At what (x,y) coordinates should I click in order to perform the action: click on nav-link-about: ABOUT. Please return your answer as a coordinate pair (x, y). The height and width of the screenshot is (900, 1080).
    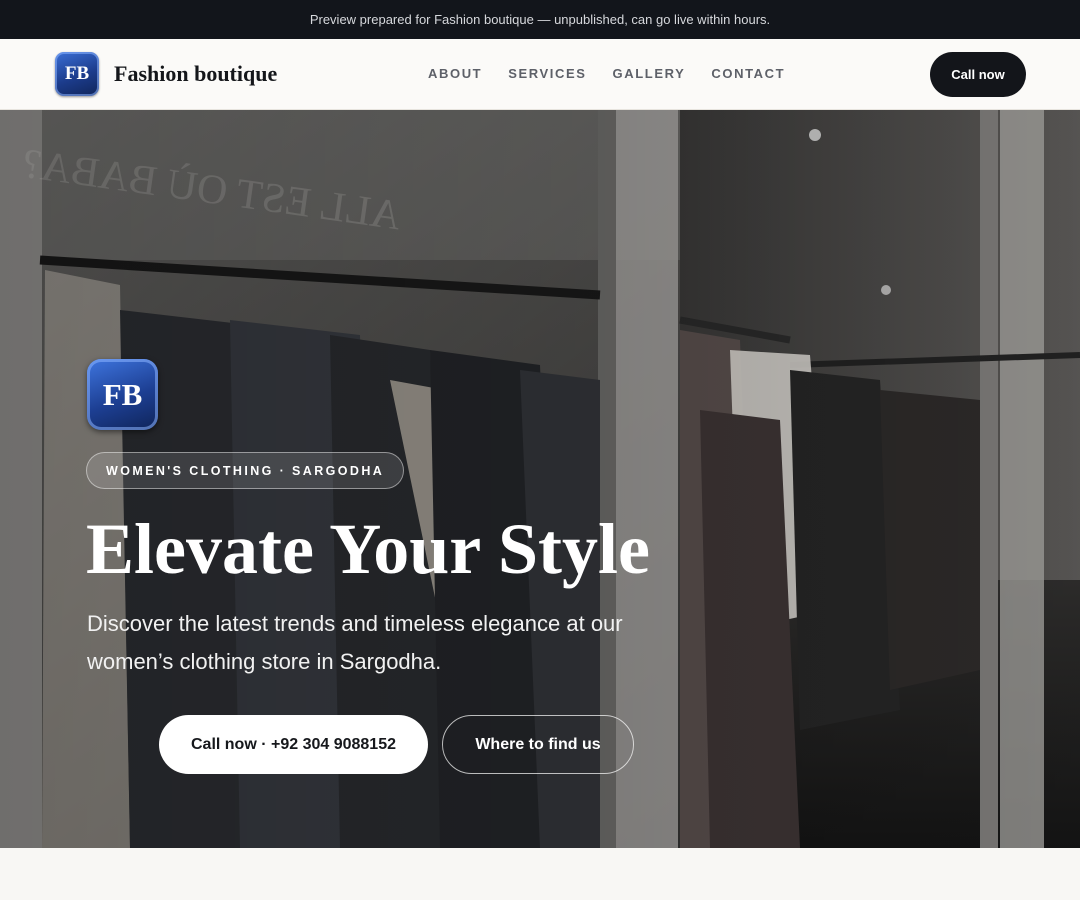
    Looking at the image, I should click on (455, 73).